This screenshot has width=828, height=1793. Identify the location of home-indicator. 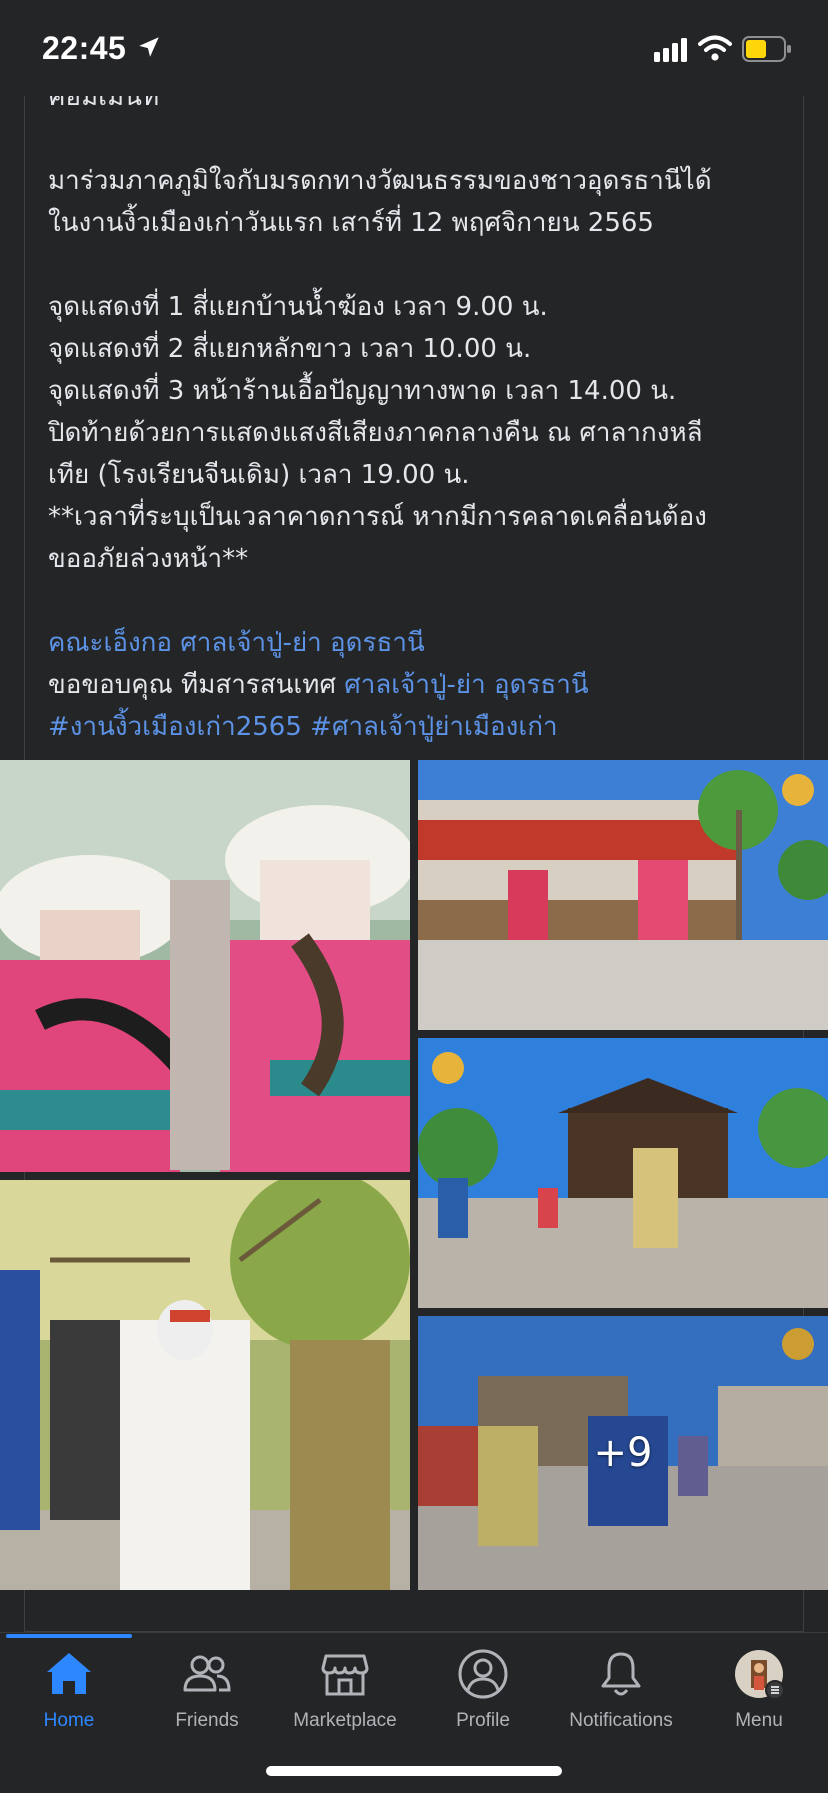
(414, 1771).